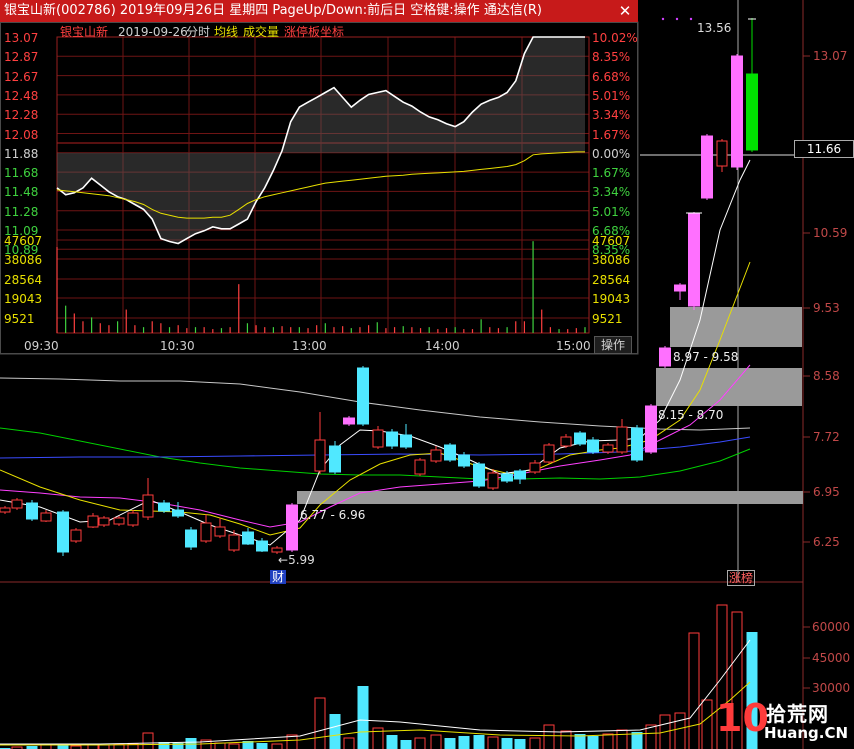  What do you see at coordinates (742, 718) in the screenshot?
I see `watermark-number: 10` at bounding box center [742, 718].